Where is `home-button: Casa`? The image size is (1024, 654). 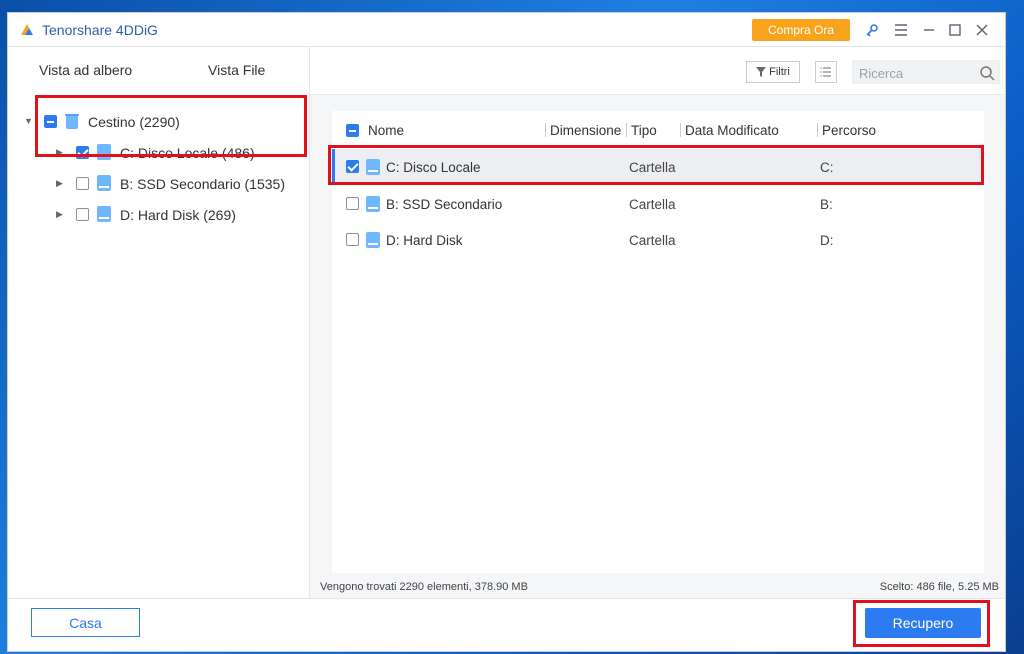 home-button: Casa is located at coordinates (85, 622).